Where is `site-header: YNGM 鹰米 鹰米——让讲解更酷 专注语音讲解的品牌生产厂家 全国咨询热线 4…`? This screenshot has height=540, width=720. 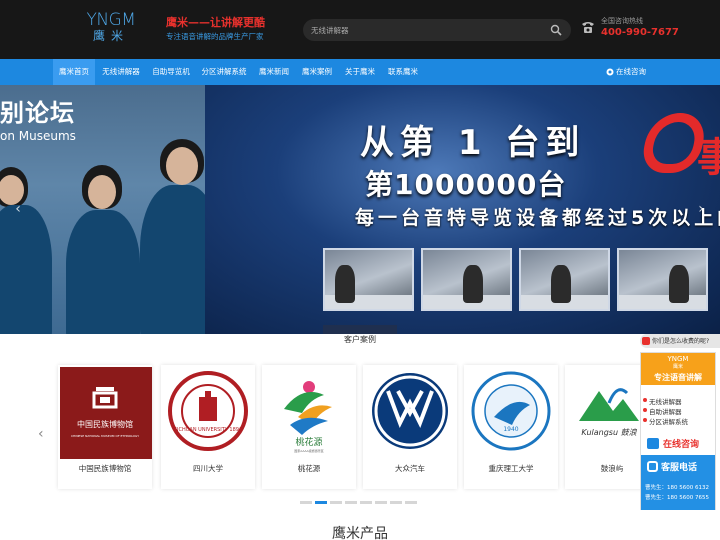
site-header: YNGM 鹰米 鹰米——让讲解更酷 专注语音讲解的品牌生产厂家 全国咨询热线 4… is located at coordinates (360, 29).